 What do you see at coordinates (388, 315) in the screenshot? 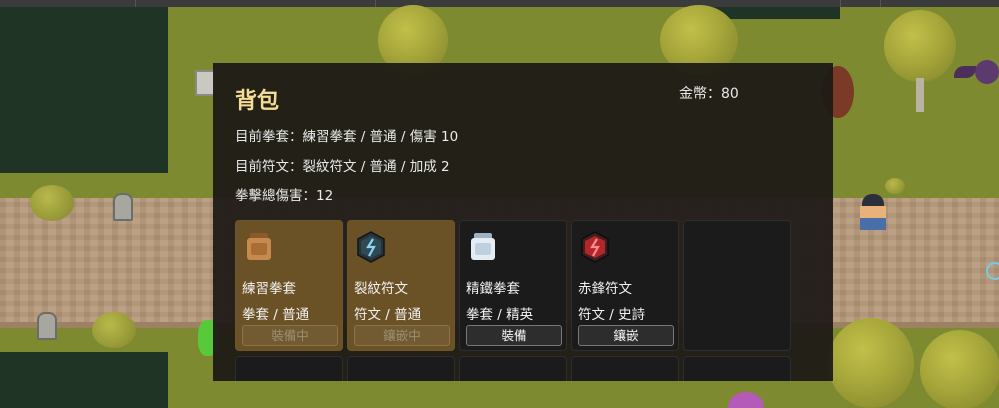
I see `item-type-rarity: 符文 / 普通` at bounding box center [388, 315].